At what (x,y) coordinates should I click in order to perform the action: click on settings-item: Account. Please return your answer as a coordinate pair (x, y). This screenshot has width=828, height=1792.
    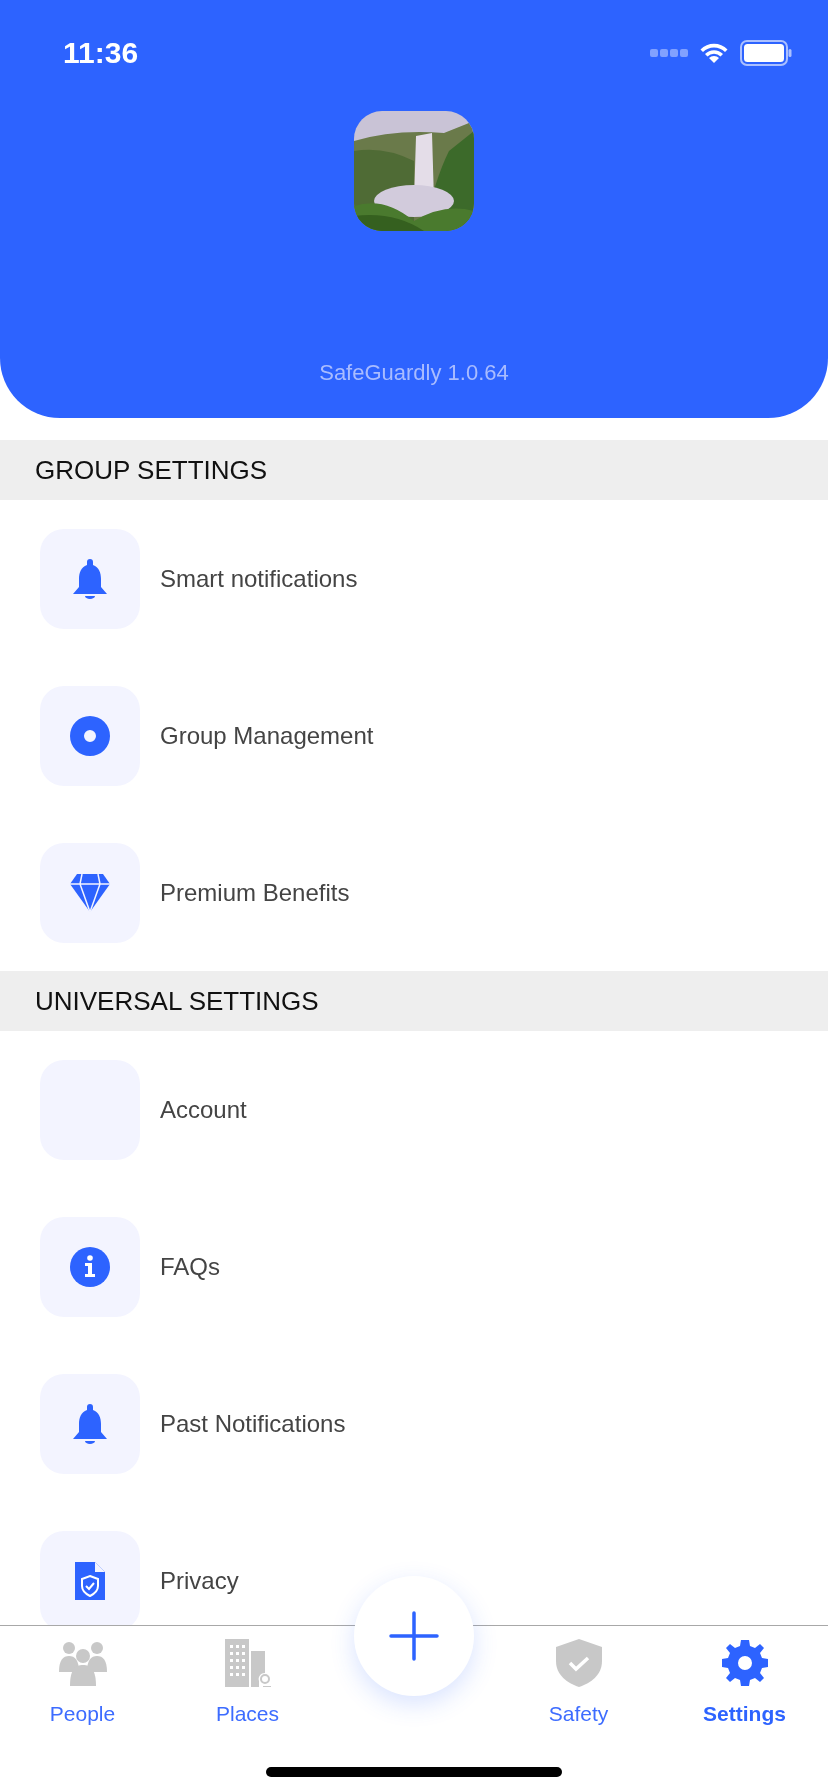
    Looking at the image, I should click on (203, 1109).